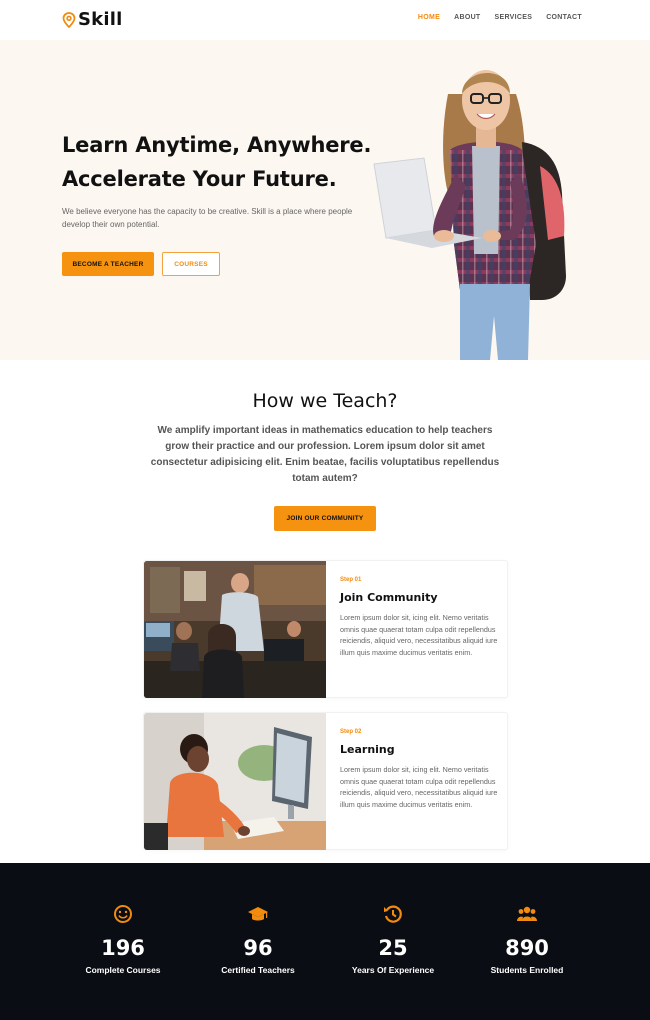  What do you see at coordinates (258, 914) in the screenshot?
I see `graduation-cap-icon` at bounding box center [258, 914].